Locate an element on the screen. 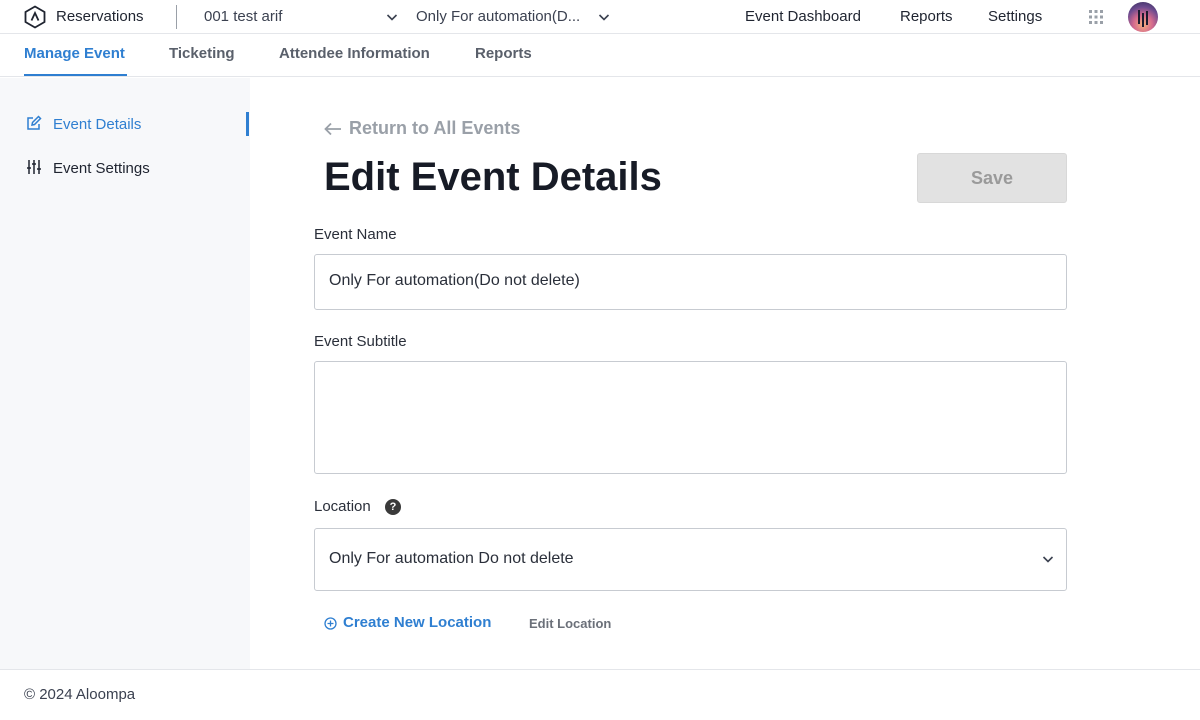 The image size is (1200, 720). help-icon: ? is located at coordinates (393, 507).